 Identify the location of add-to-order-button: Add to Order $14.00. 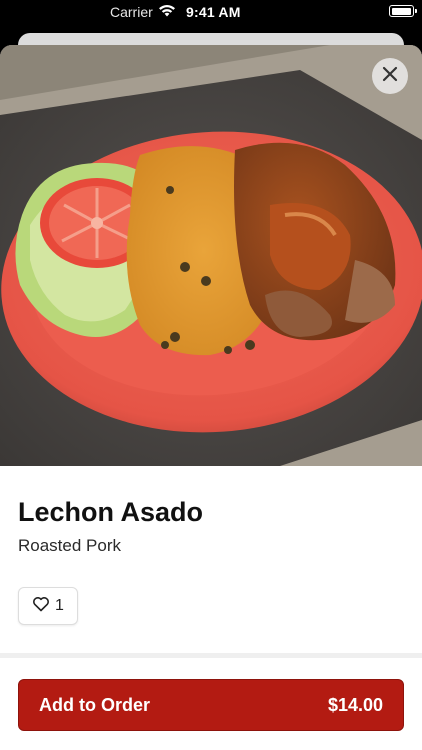
(211, 705).